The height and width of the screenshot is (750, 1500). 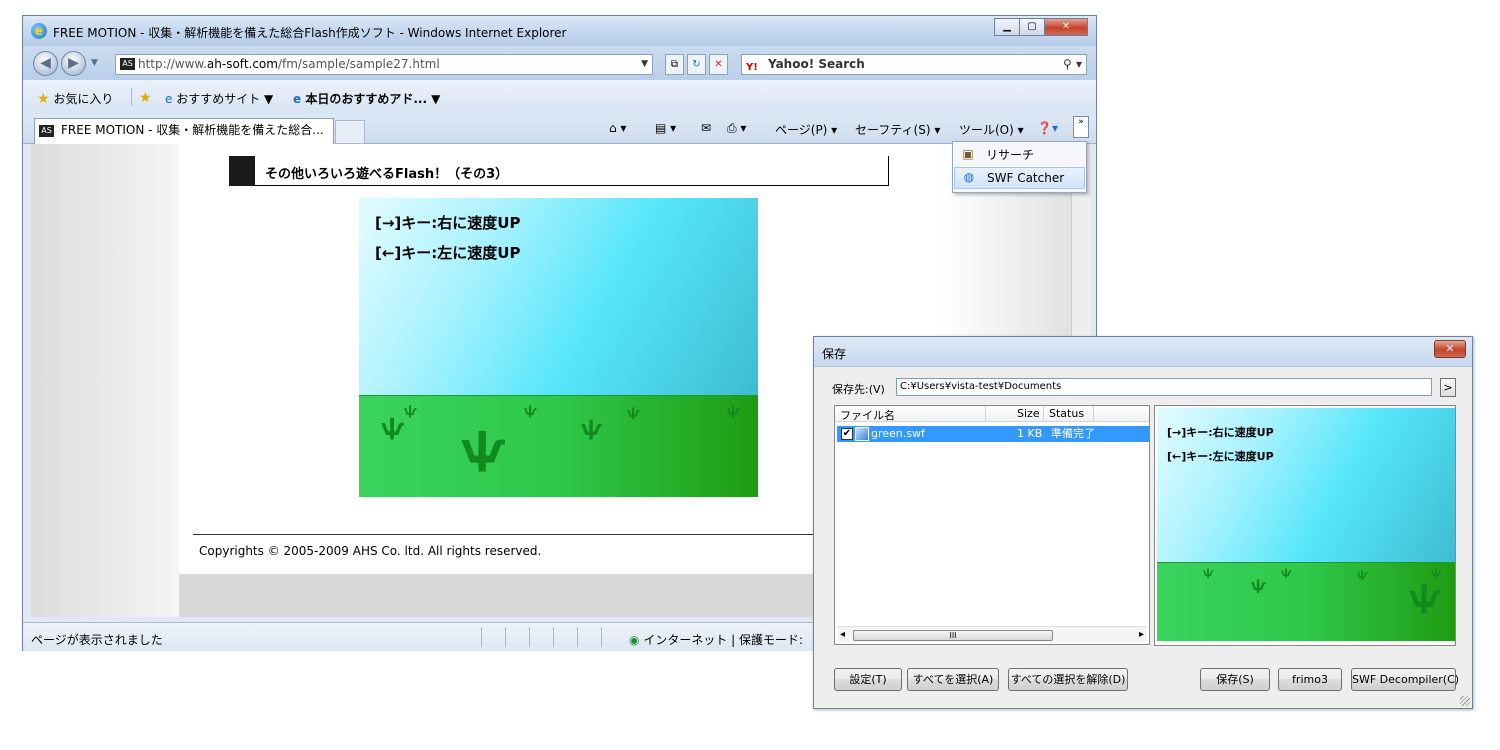 What do you see at coordinates (644, 64) in the screenshot?
I see `address-dropdown-icon: ▼` at bounding box center [644, 64].